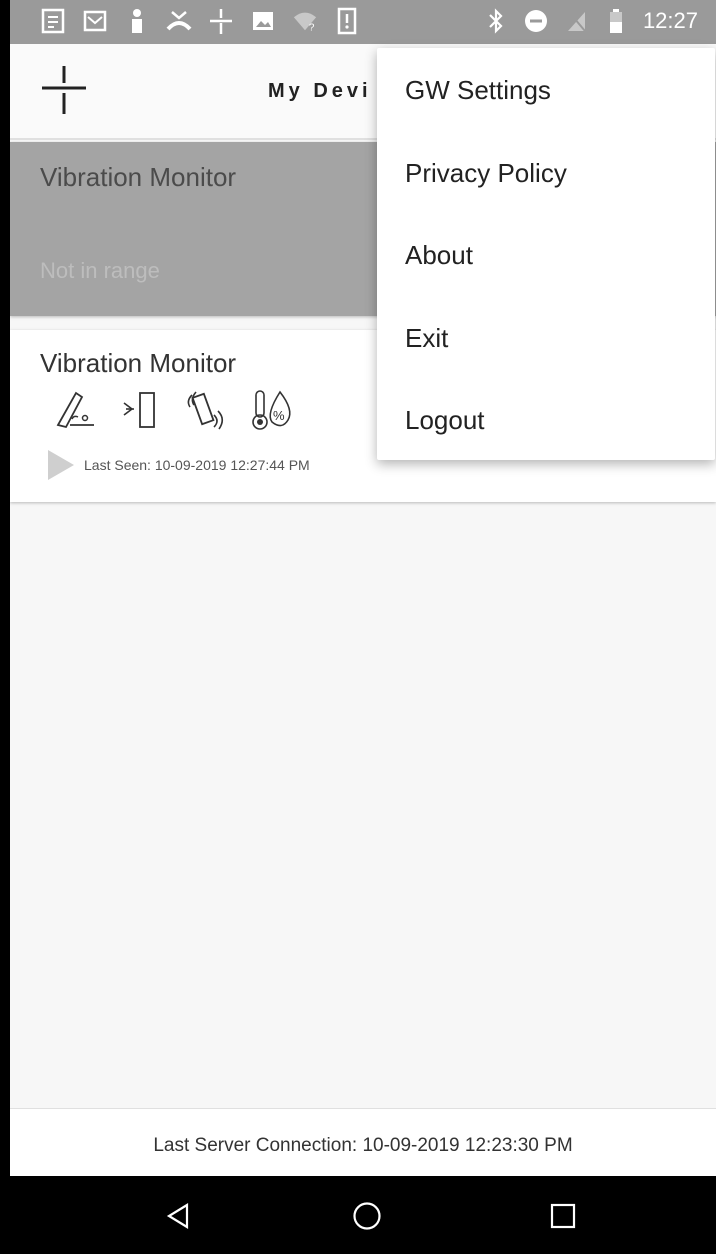 The width and height of the screenshot is (716, 1254). What do you see at coordinates (576, 21) in the screenshot?
I see `no-sim-icon` at bounding box center [576, 21].